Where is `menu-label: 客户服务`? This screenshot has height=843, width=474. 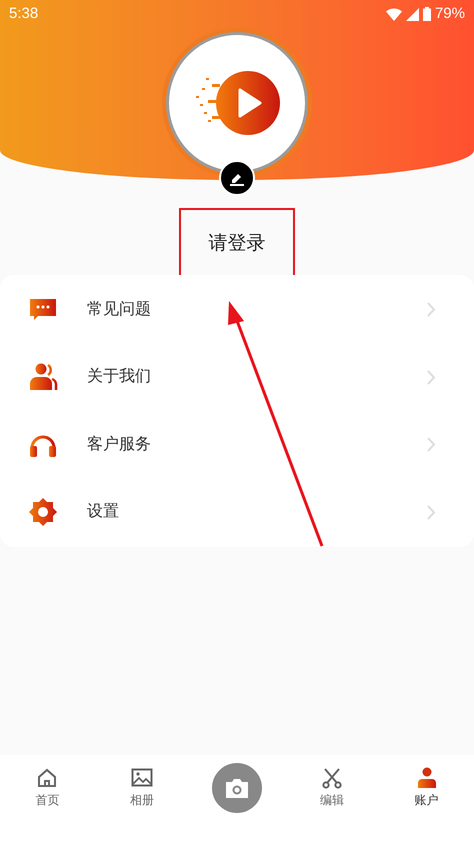
menu-label: 客户服务 is located at coordinates (119, 444).